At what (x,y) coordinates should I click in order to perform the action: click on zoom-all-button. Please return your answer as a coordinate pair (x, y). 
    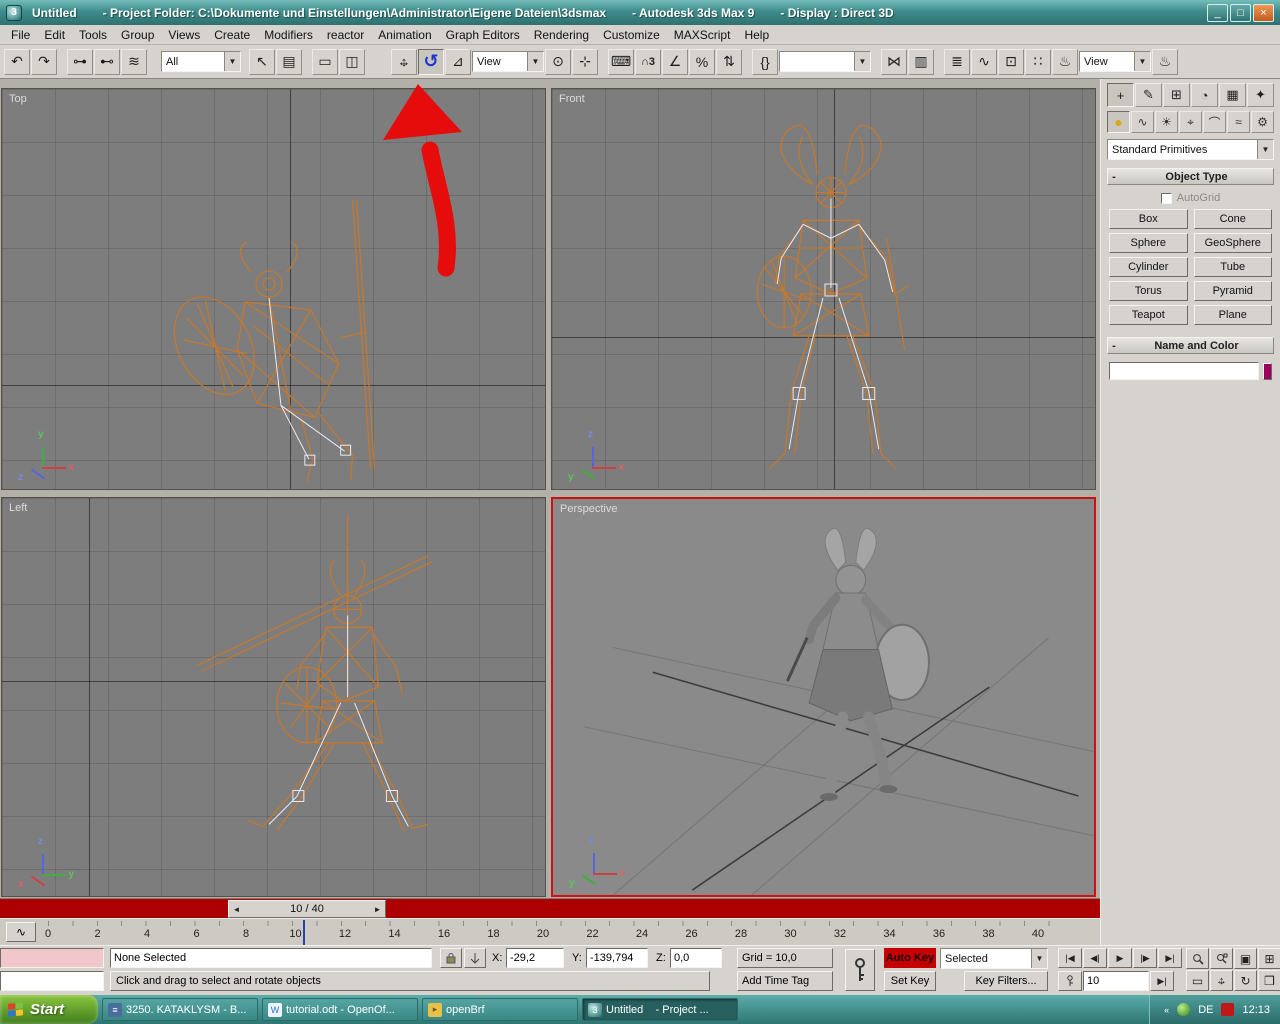
    Looking at the image, I should click on (1221, 958).